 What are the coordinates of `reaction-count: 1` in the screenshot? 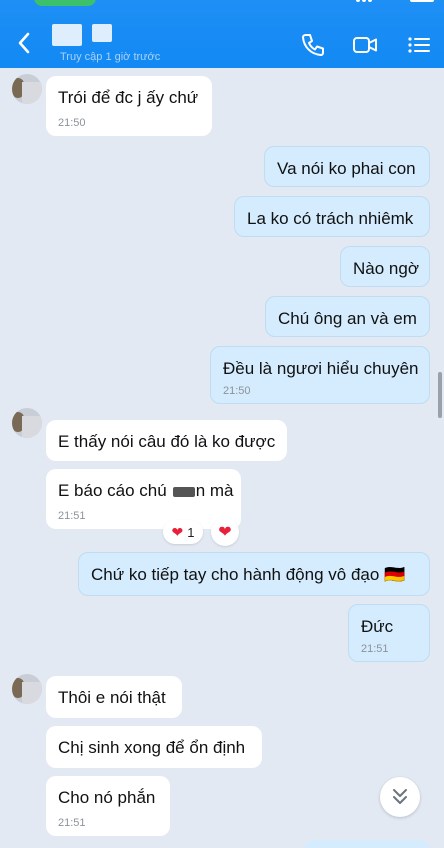 It's located at (191, 532).